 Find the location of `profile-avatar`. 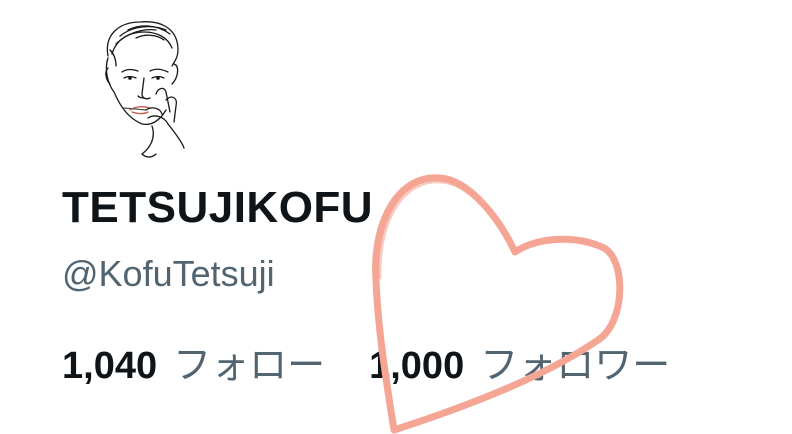

profile-avatar is located at coordinates (146, 89).